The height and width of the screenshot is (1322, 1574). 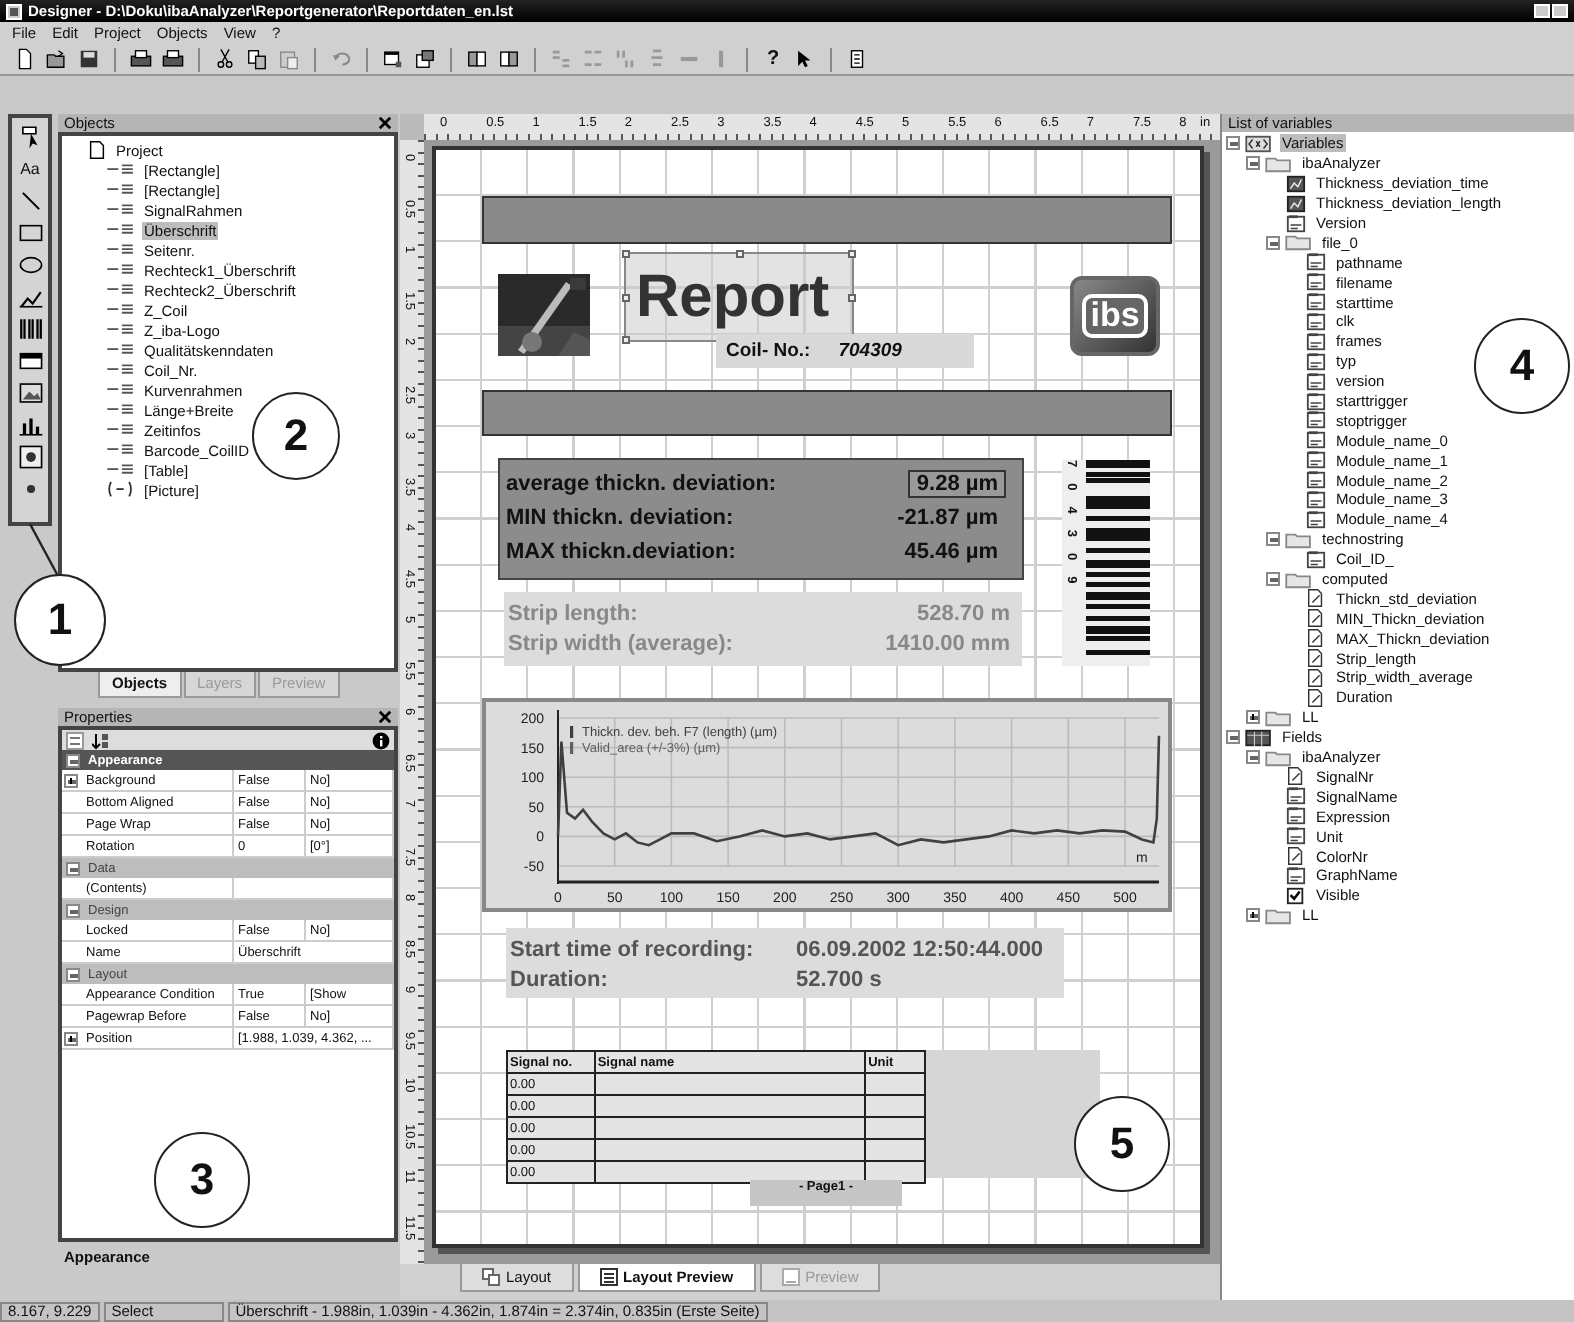 I want to click on strip-label: Strip width (average):, so click(x=620, y=643).